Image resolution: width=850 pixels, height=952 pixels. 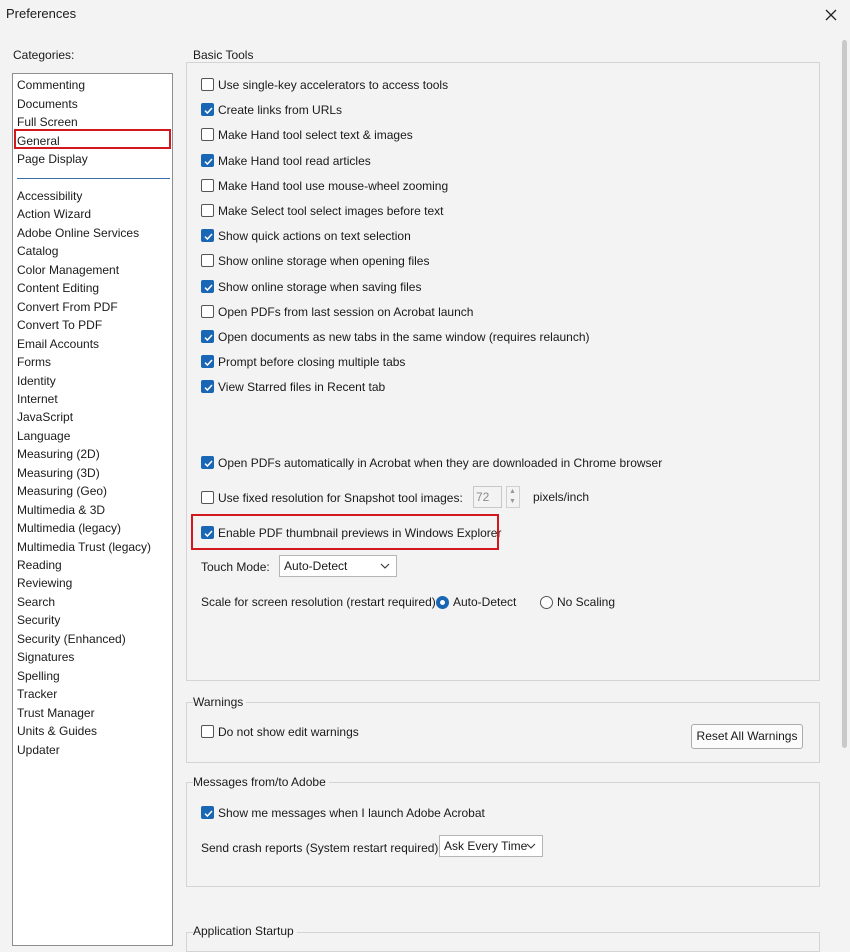 I want to click on resolution-stepper: ▲ ▼, so click(x=513, y=497).